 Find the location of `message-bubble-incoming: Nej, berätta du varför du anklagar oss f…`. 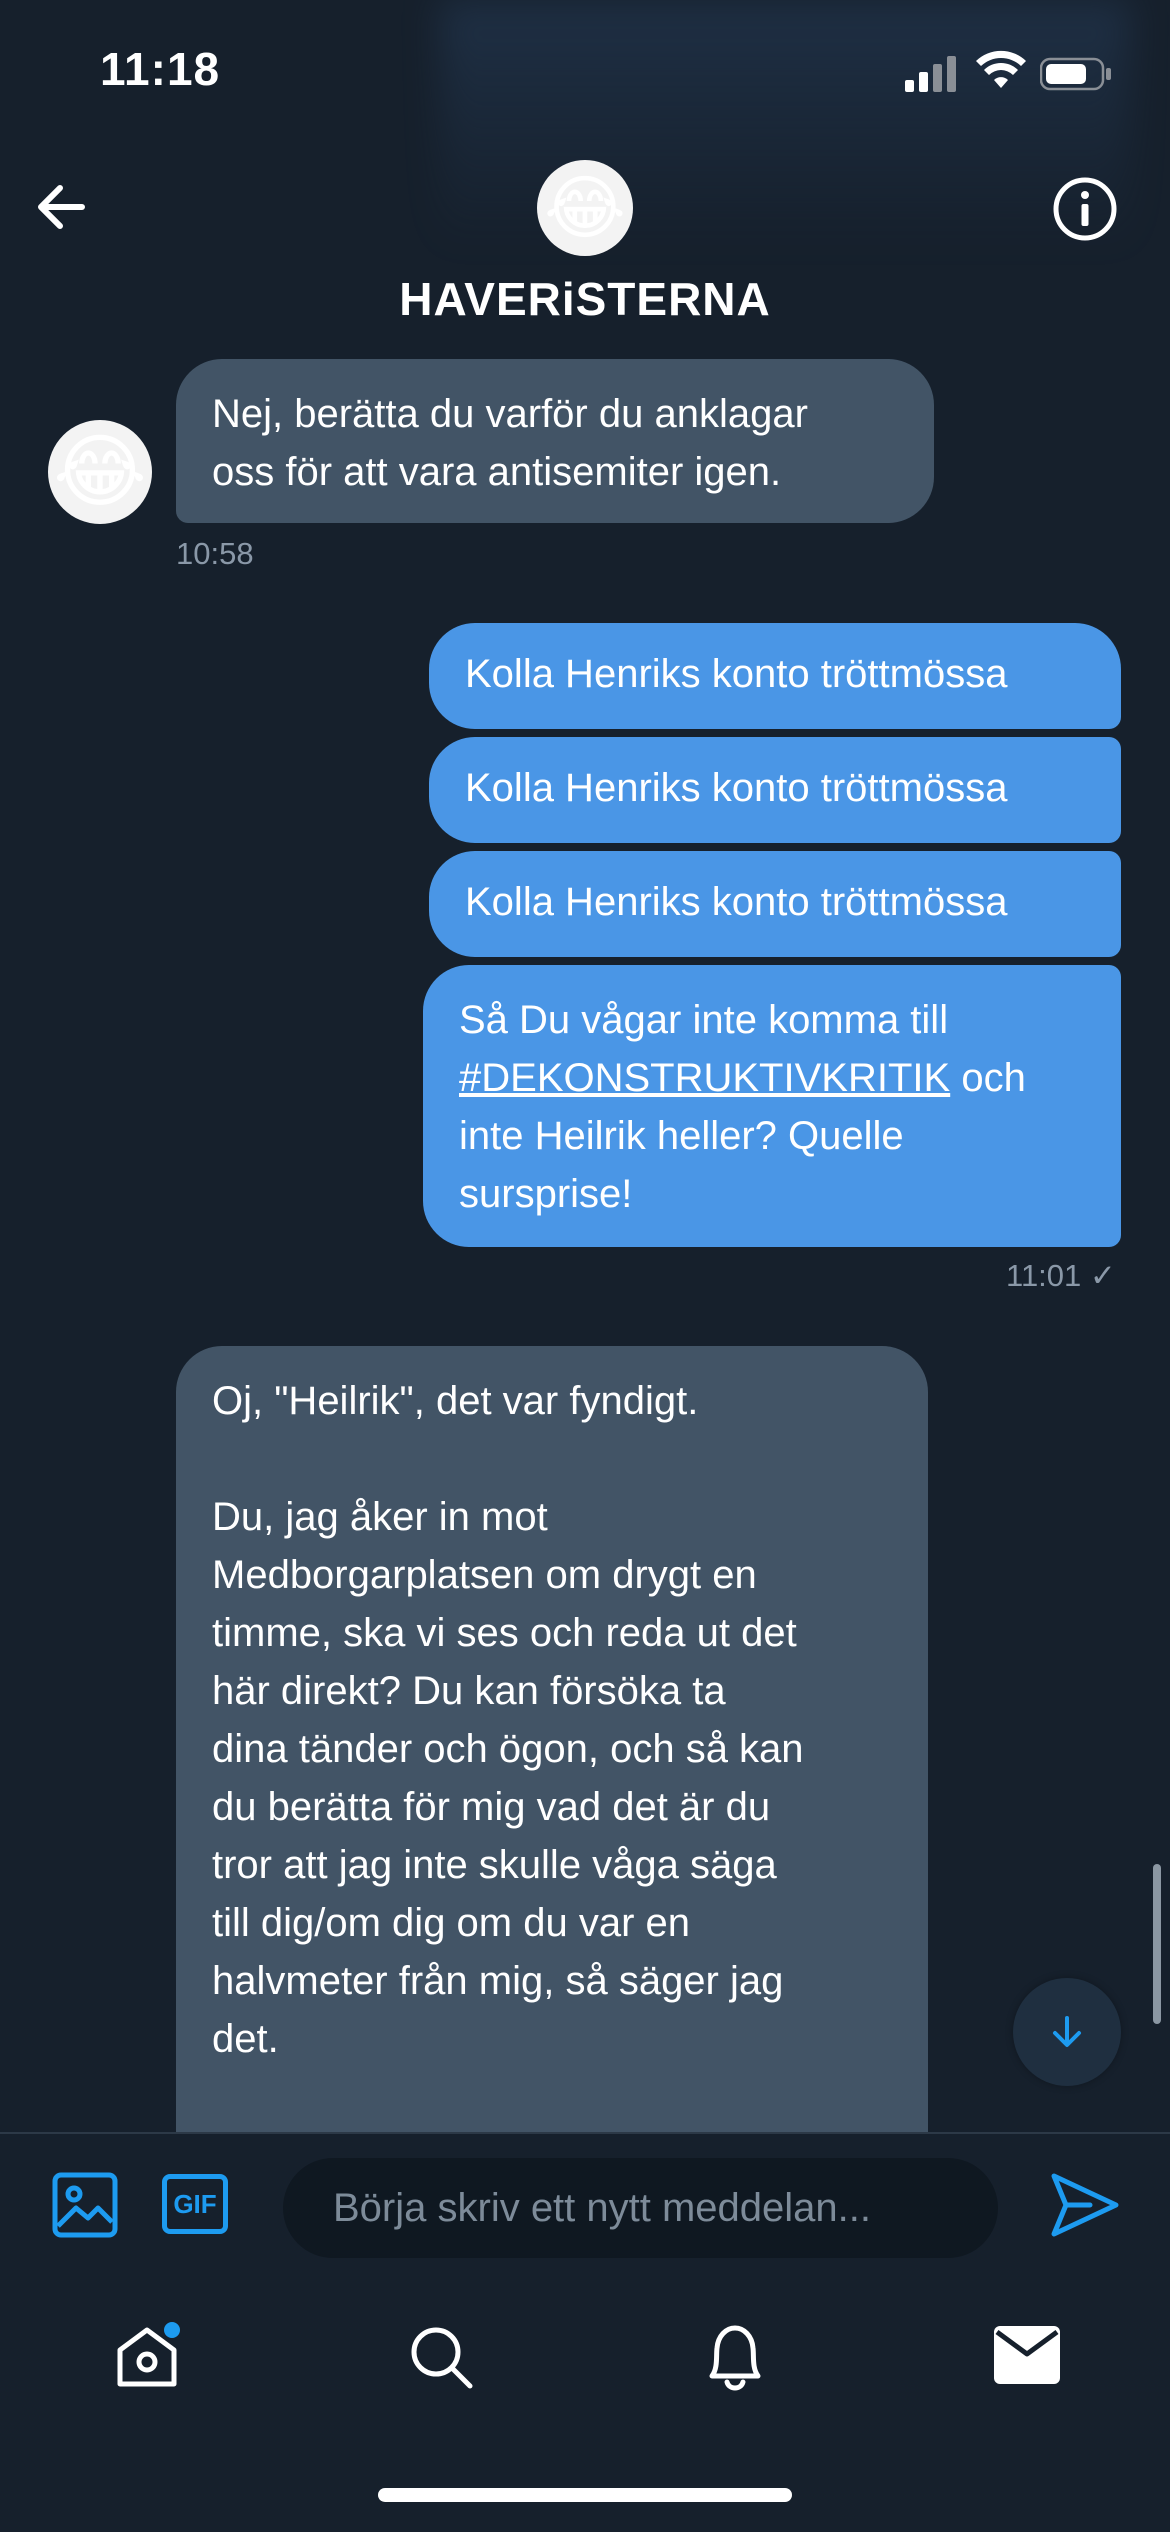

message-bubble-incoming: Nej, berätta du varför du anklagar oss f… is located at coordinates (555, 441).